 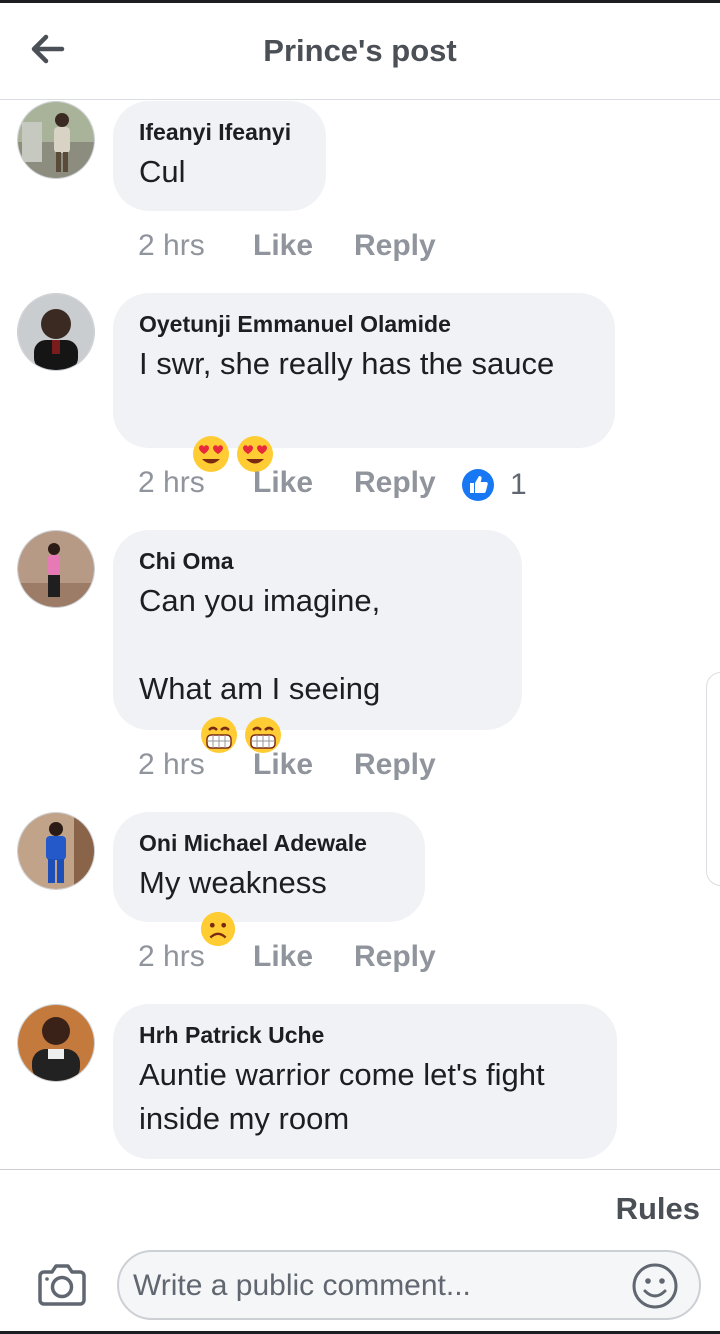 I want to click on rules-link: Rules, so click(x=658, y=1209).